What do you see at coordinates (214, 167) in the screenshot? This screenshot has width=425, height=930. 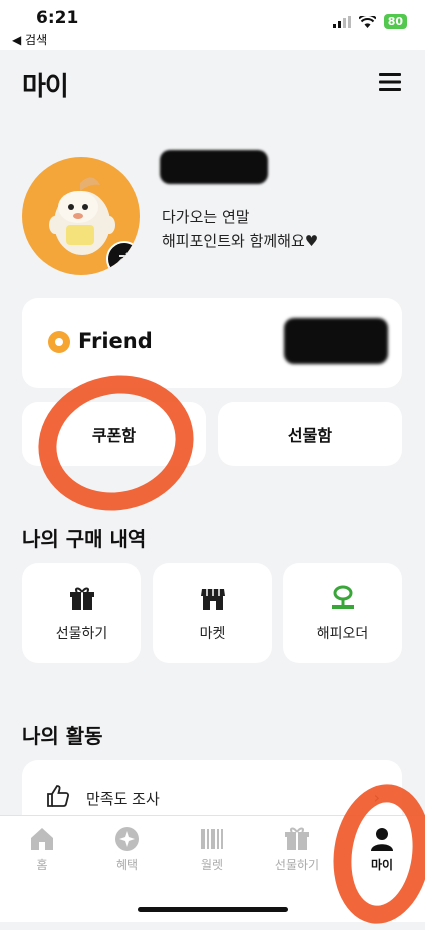 I see `redacted-username` at bounding box center [214, 167].